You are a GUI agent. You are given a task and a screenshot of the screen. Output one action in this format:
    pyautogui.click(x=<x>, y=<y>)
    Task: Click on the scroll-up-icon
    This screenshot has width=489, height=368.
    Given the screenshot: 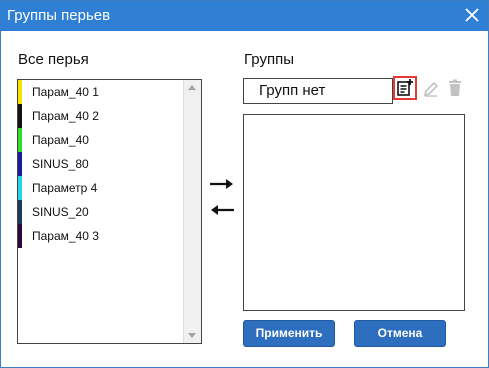 What is the action you would take?
    pyautogui.click(x=192, y=87)
    